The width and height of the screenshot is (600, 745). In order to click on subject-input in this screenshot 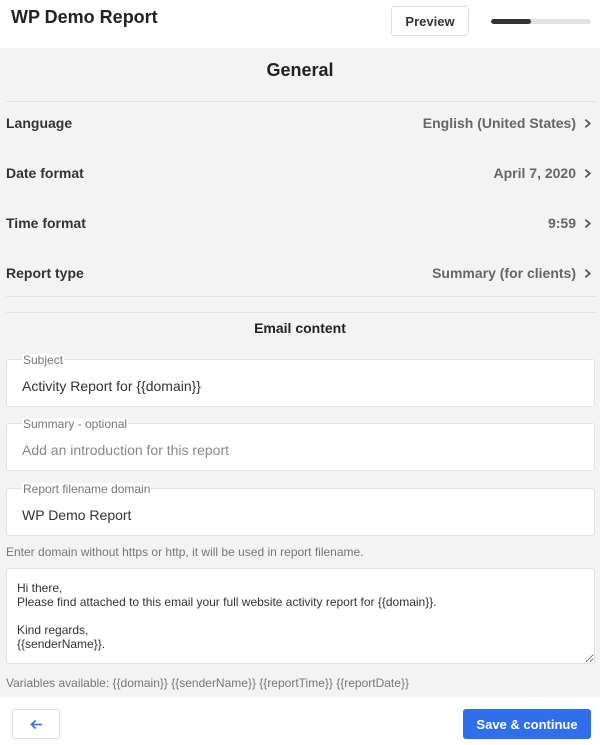, I will do `click(302, 386)`.